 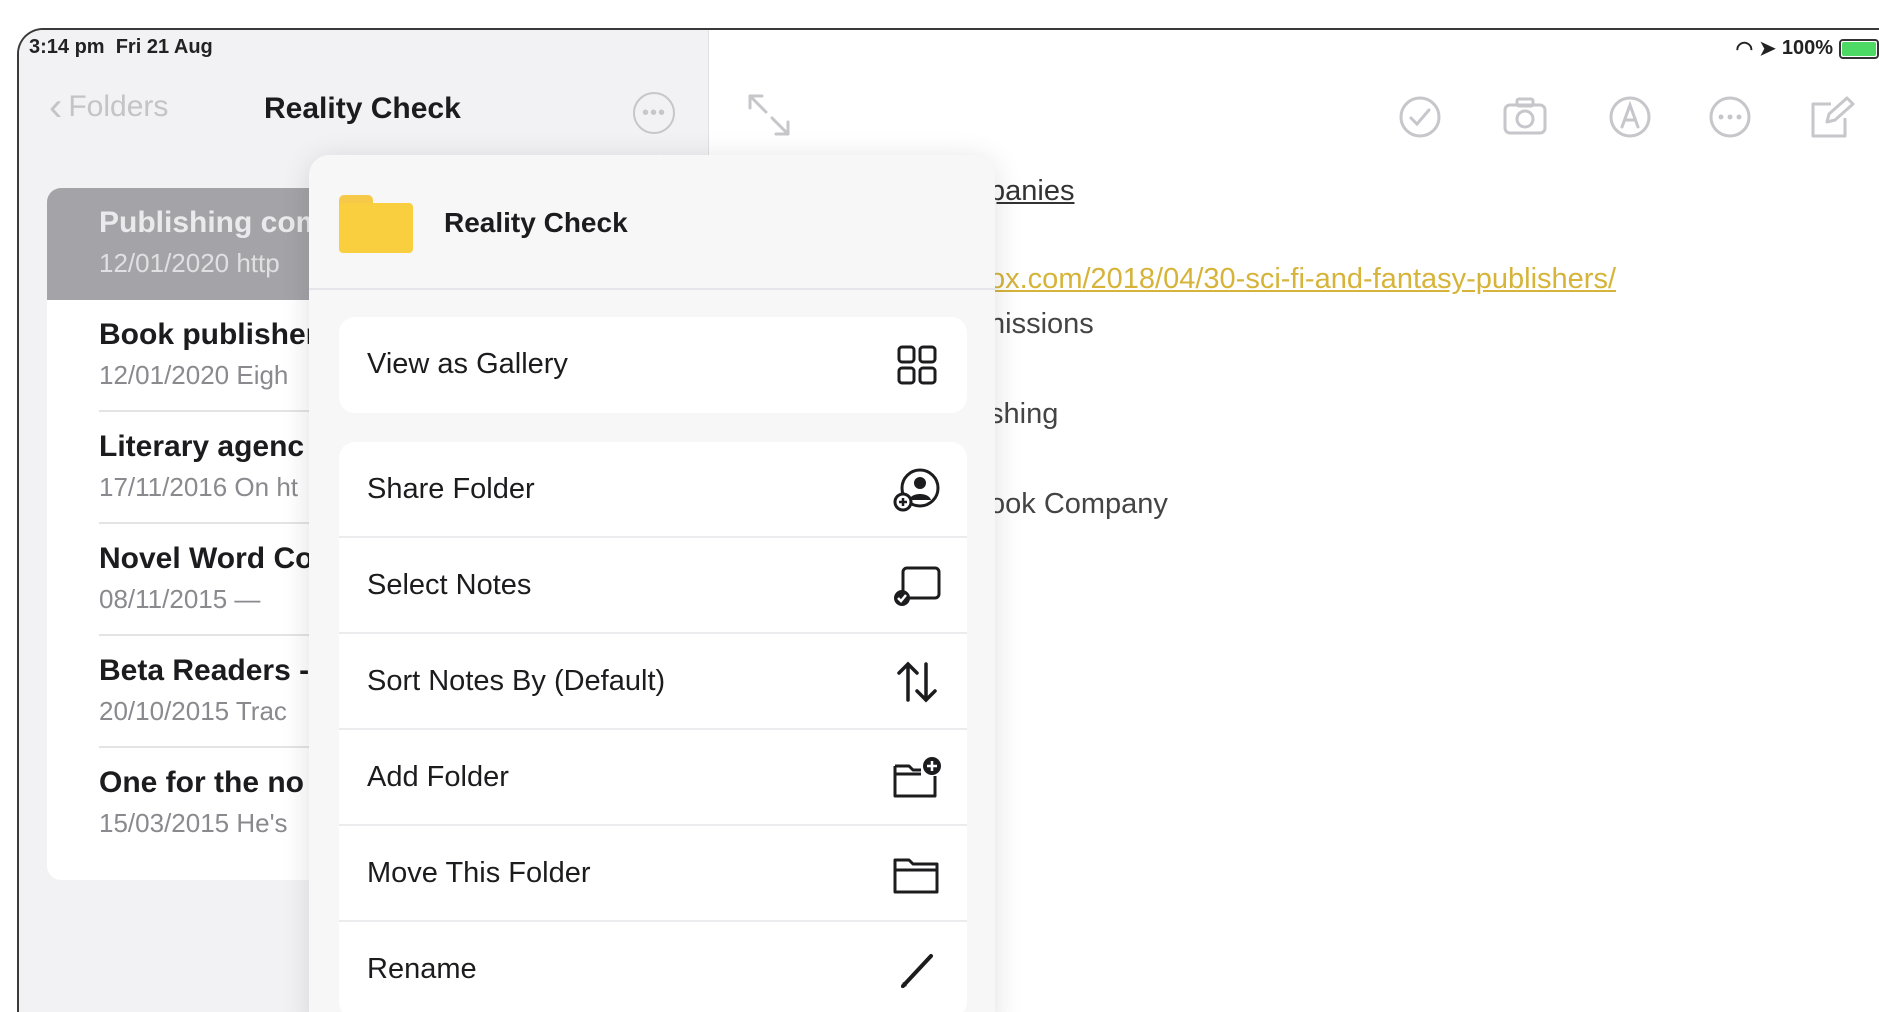 What do you see at coordinates (451, 489) in the screenshot?
I see `menu-item-label: Share Folder` at bounding box center [451, 489].